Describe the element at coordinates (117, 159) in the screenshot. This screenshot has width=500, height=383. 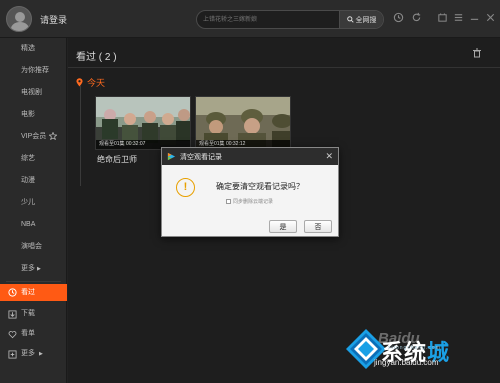
I see `video-title: 绝命后卫师` at that location.